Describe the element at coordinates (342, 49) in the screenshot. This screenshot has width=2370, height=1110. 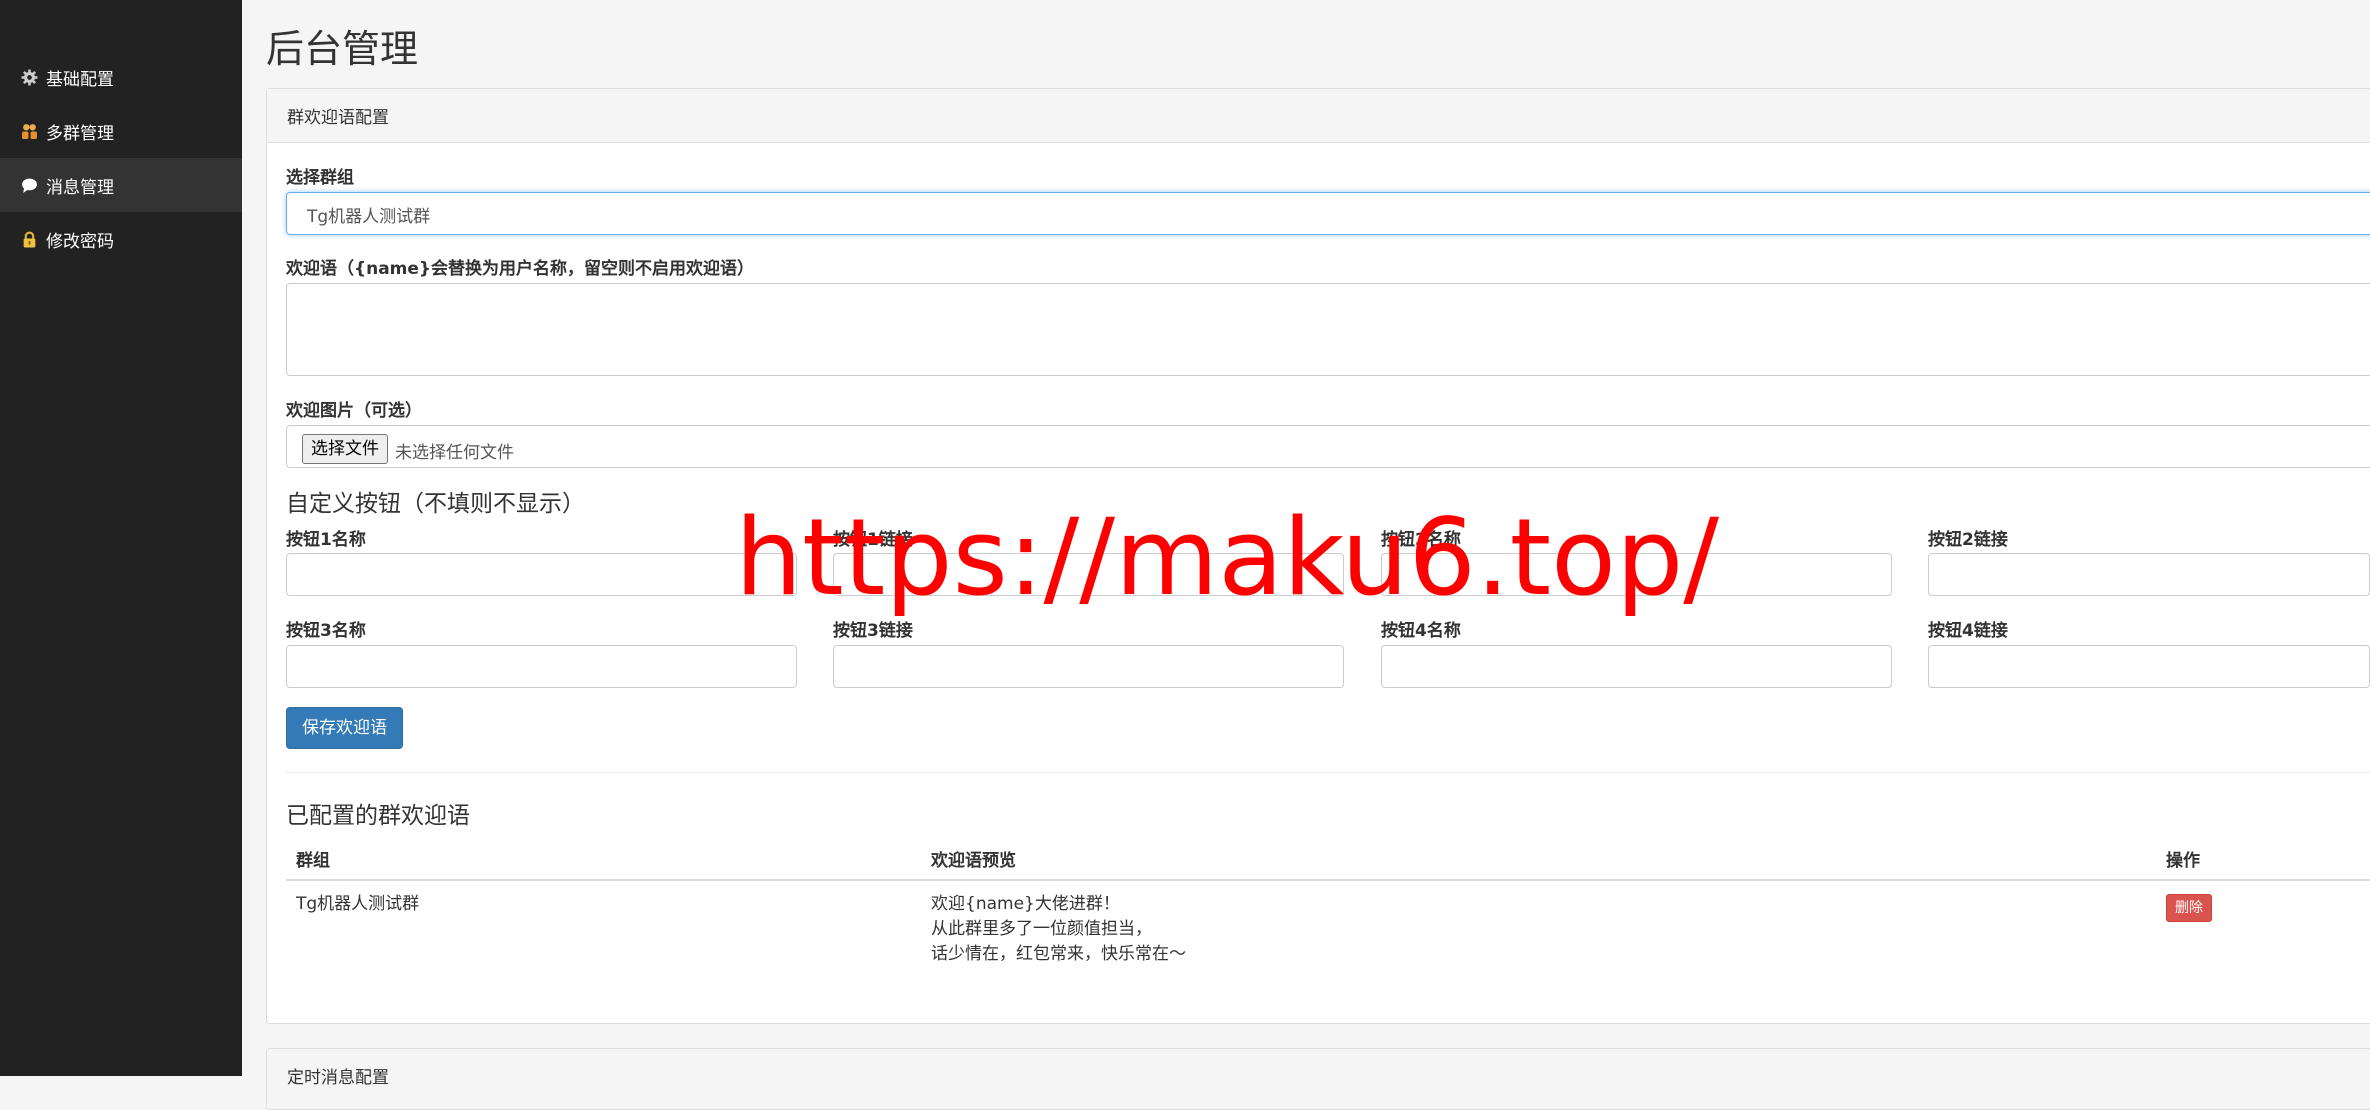
I see `page-title: 后台管理` at that location.